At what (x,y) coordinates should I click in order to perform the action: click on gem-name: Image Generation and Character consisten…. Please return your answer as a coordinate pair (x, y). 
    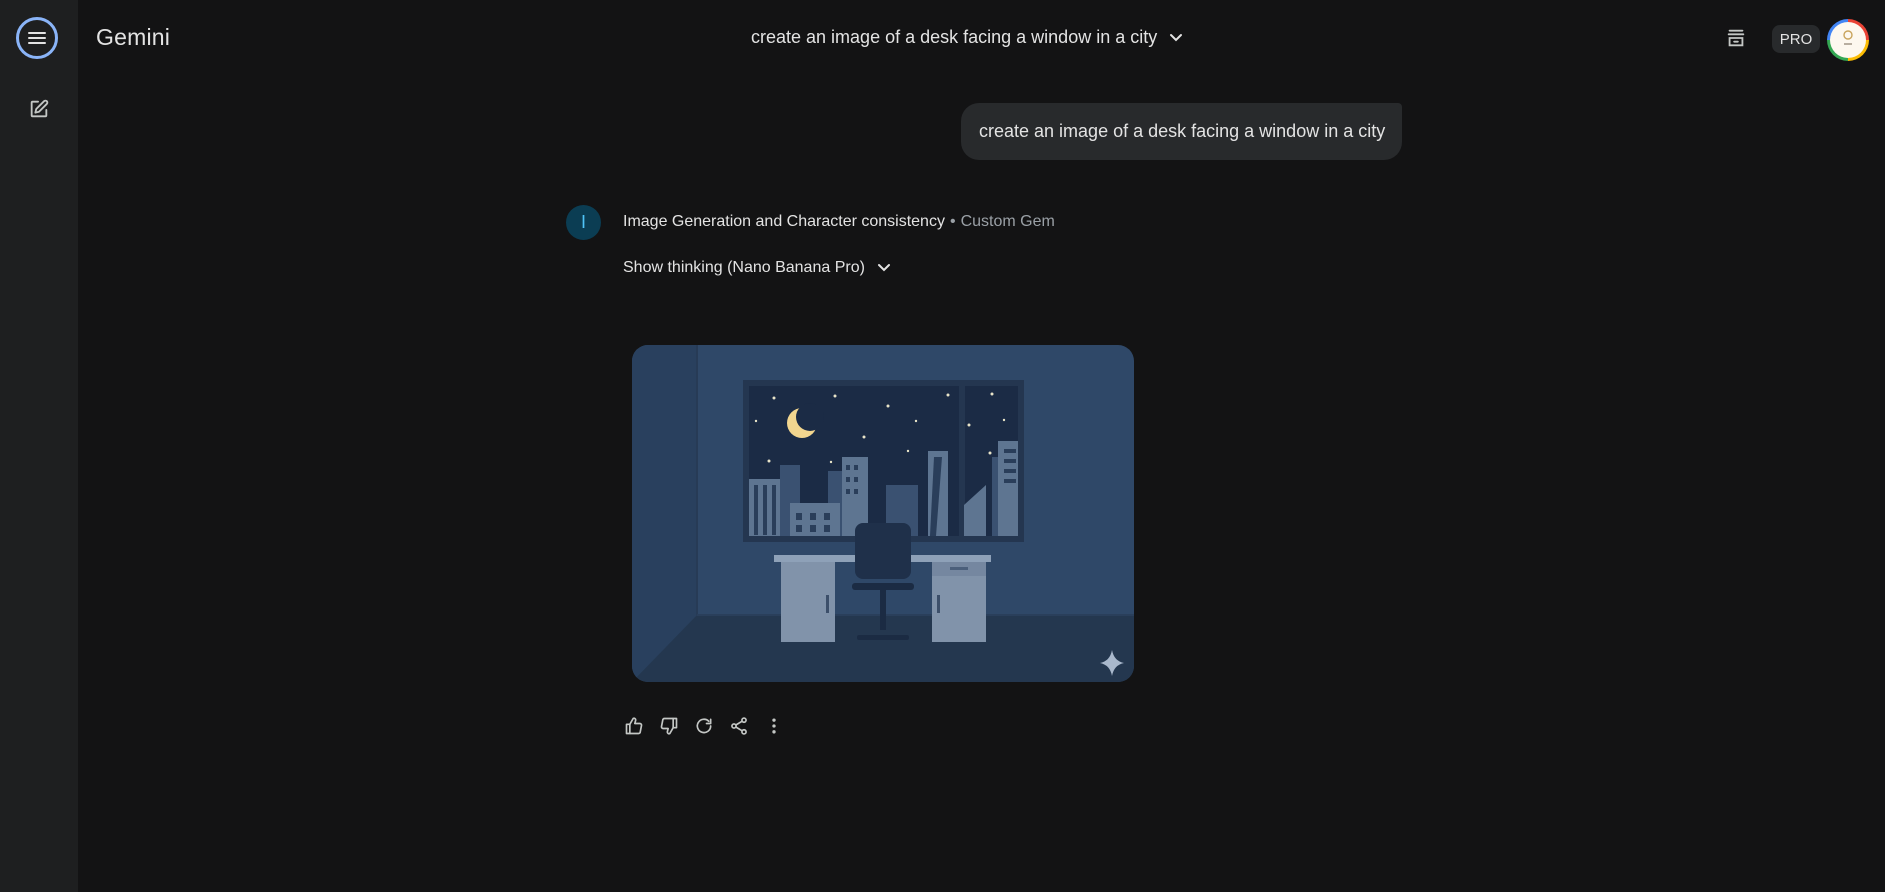
    Looking at the image, I should click on (784, 221).